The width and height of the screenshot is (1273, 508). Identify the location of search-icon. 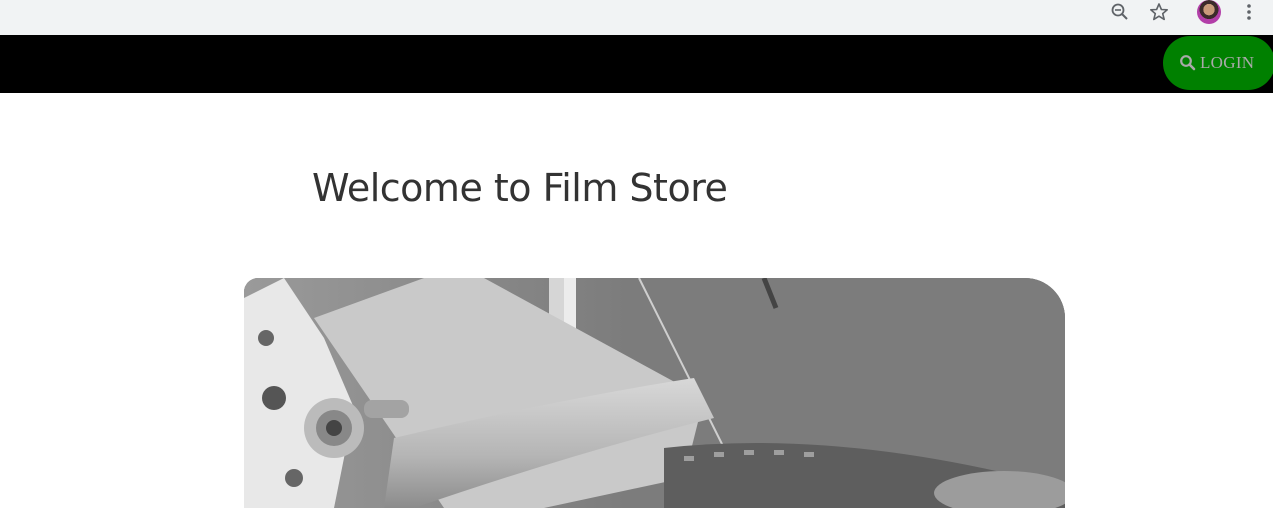
(1188, 63).